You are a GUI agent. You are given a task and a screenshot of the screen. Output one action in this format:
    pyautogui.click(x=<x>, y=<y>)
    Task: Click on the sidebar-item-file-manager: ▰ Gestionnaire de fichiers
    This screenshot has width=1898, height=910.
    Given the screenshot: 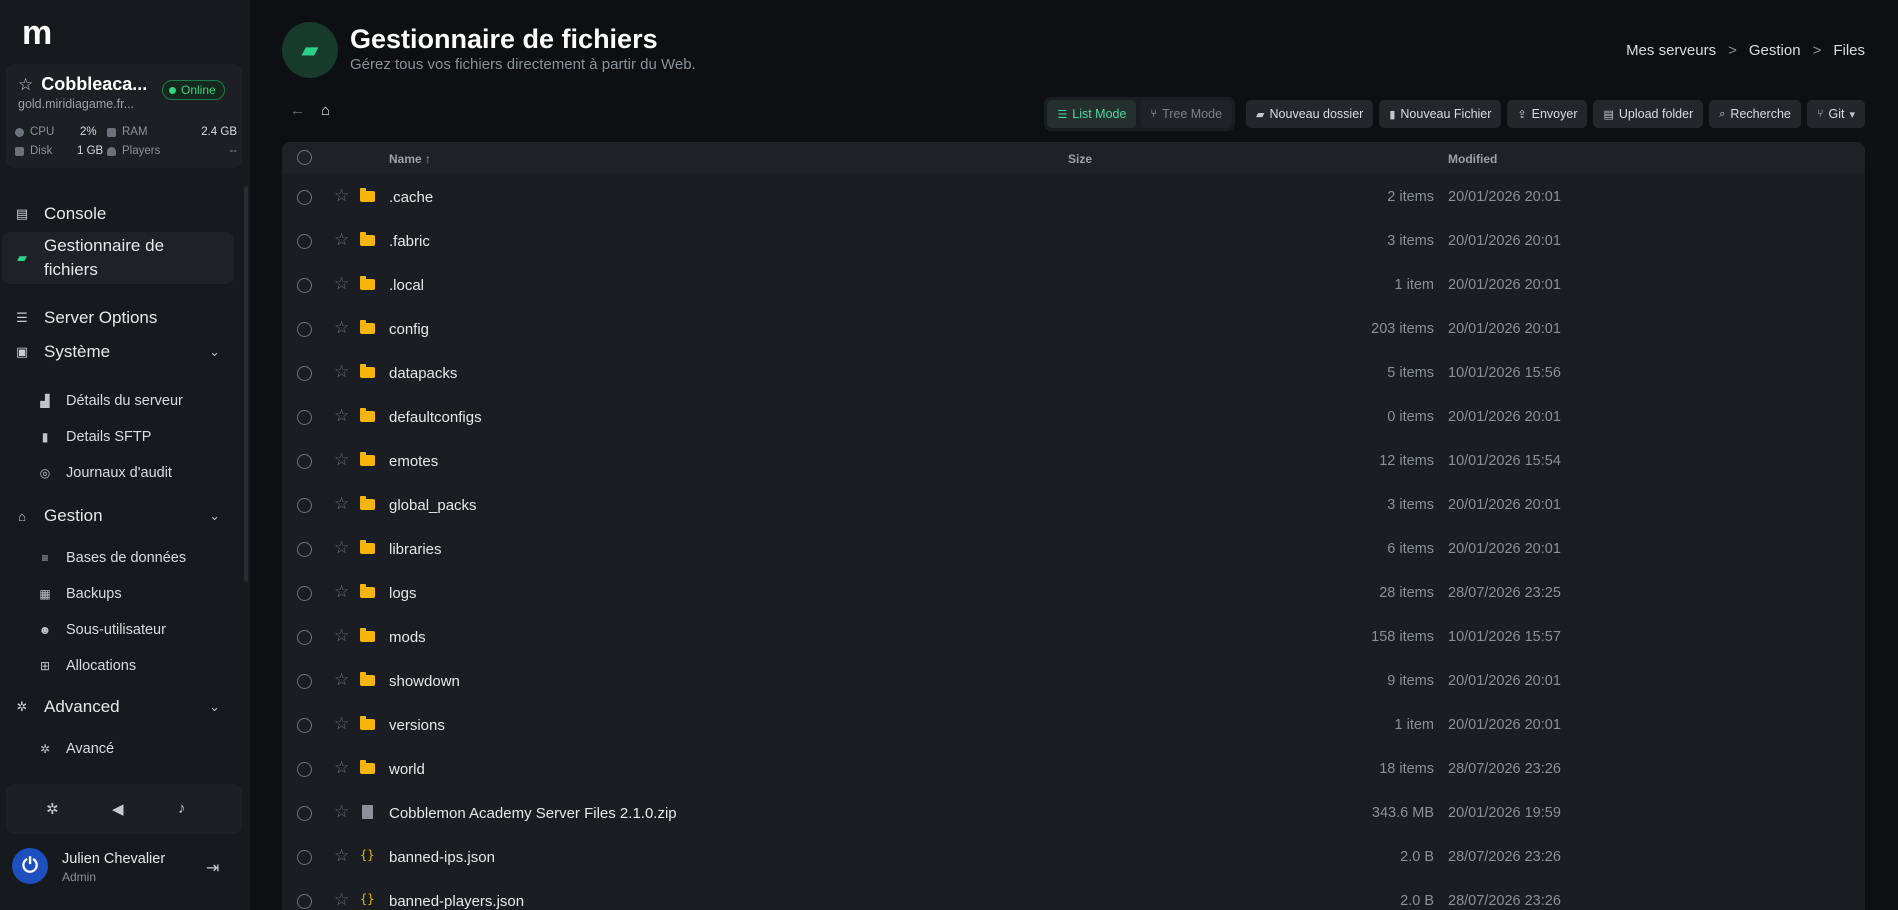 What is the action you would take?
    pyautogui.click(x=118, y=258)
    